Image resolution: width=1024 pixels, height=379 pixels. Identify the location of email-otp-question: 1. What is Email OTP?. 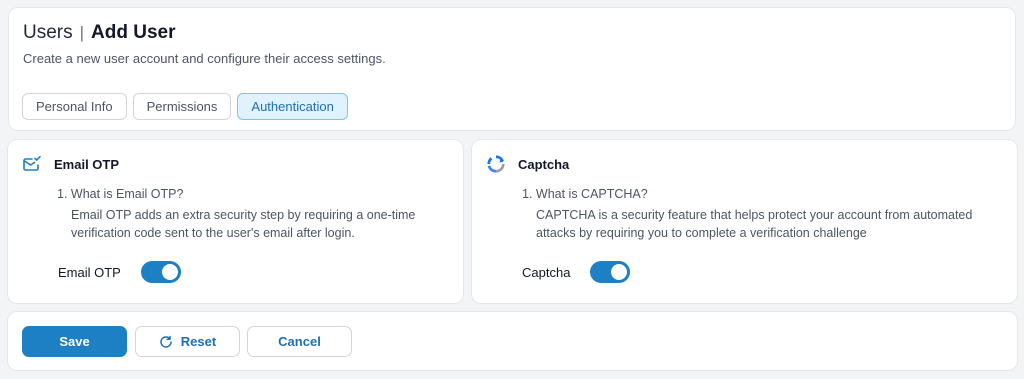
(120, 194).